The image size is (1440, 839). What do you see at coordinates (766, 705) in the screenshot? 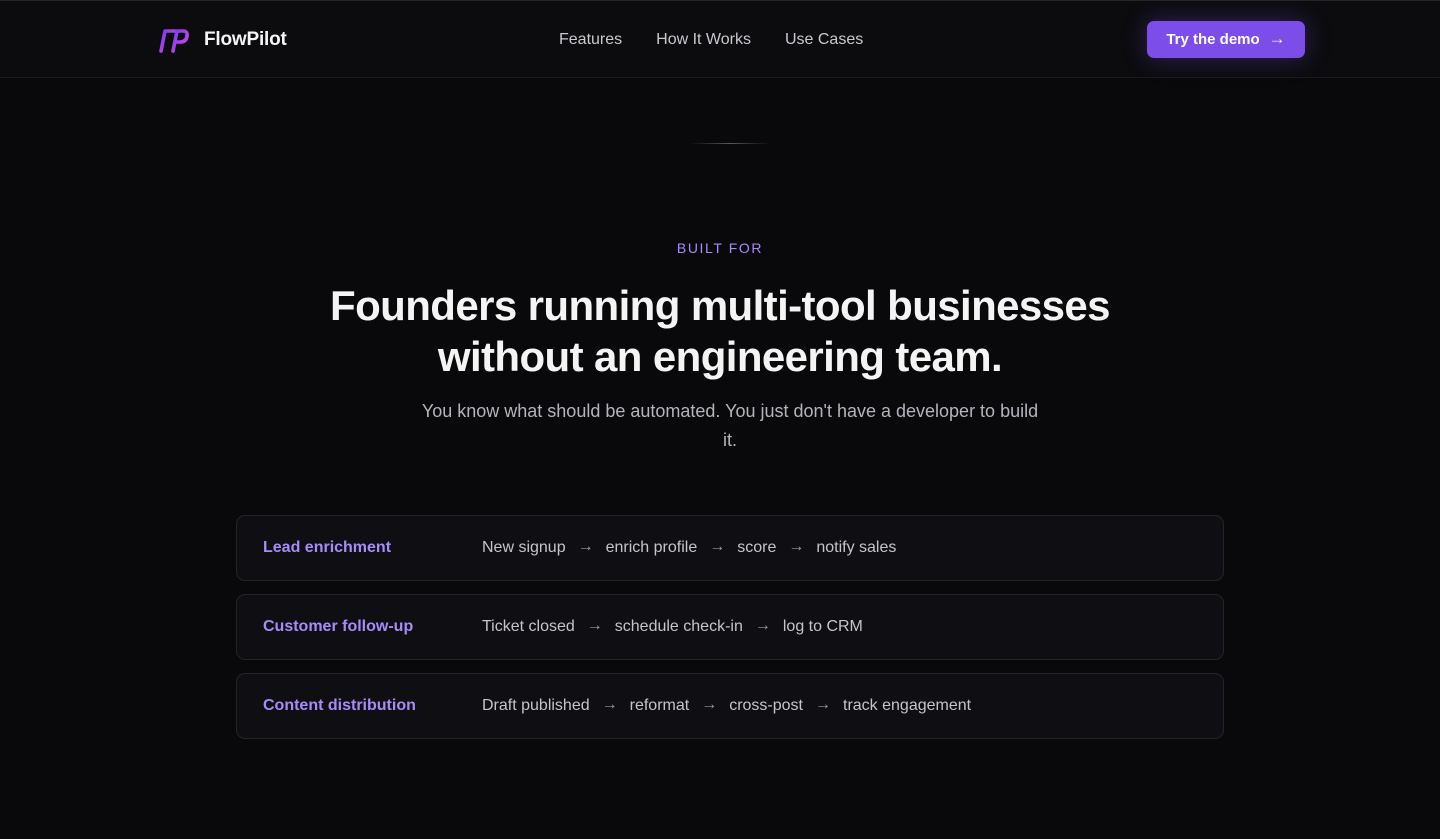
I see `workflow-step: cross-post` at bounding box center [766, 705].